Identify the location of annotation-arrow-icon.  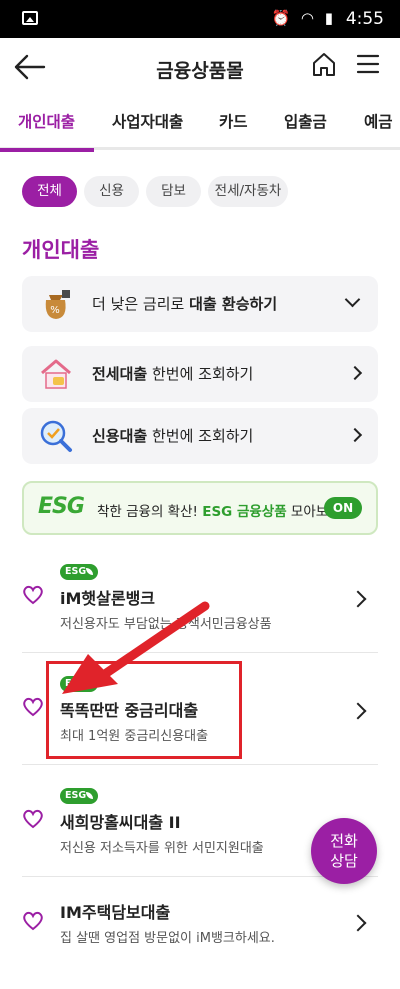
(136, 647).